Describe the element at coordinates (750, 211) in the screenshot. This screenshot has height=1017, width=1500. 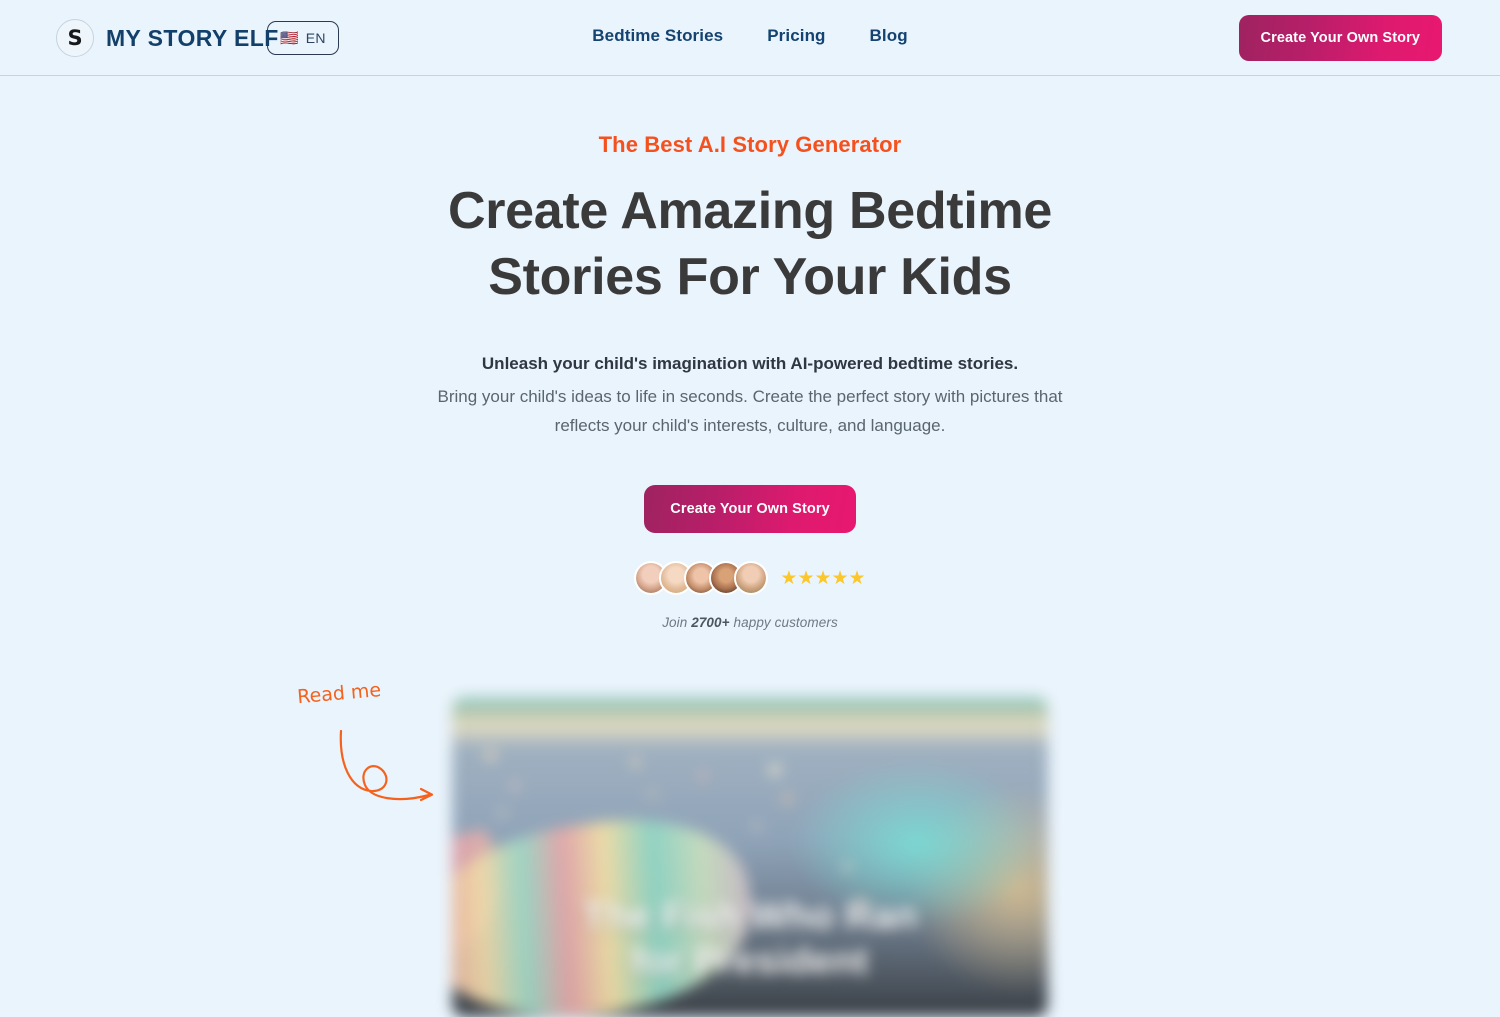
I see `hero-headline-line1: Create Amazing Bedtime` at that location.